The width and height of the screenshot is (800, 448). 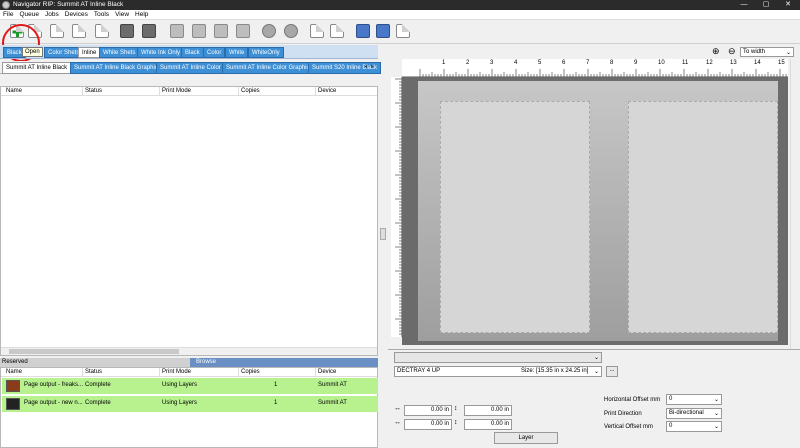 What do you see at coordinates (276, 403) in the screenshot?
I see `job-copies: 1` at bounding box center [276, 403].